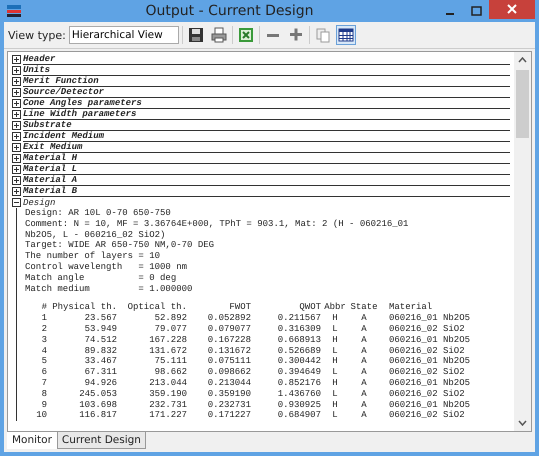 This screenshot has width=539, height=456. I want to click on table-cell-text: 0.394649, so click(298, 372).